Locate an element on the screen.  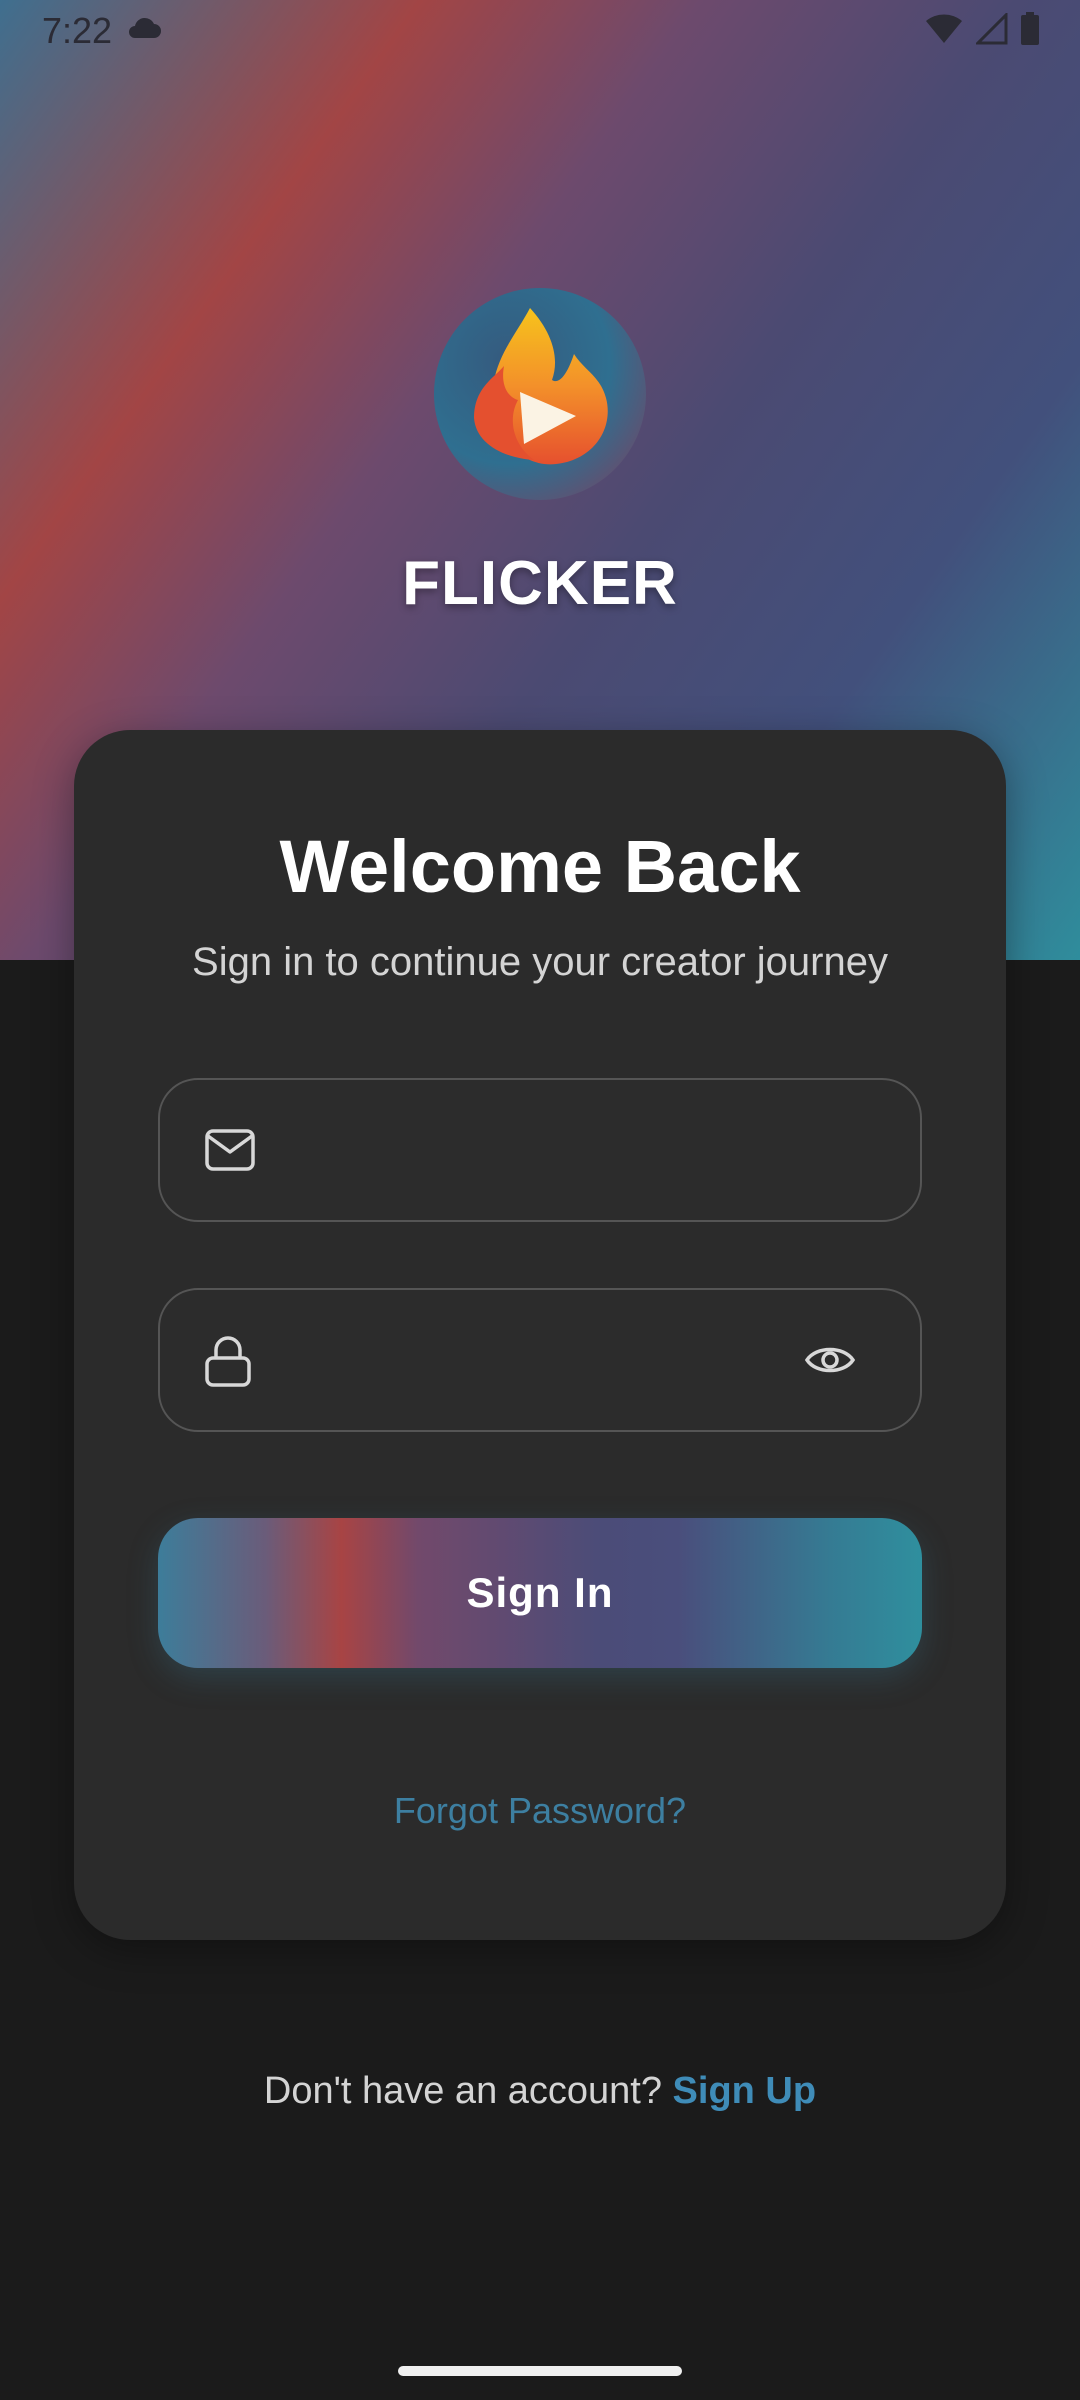
sign-up-prompt: Don't have an account? Sign Up is located at coordinates (540, 2091).